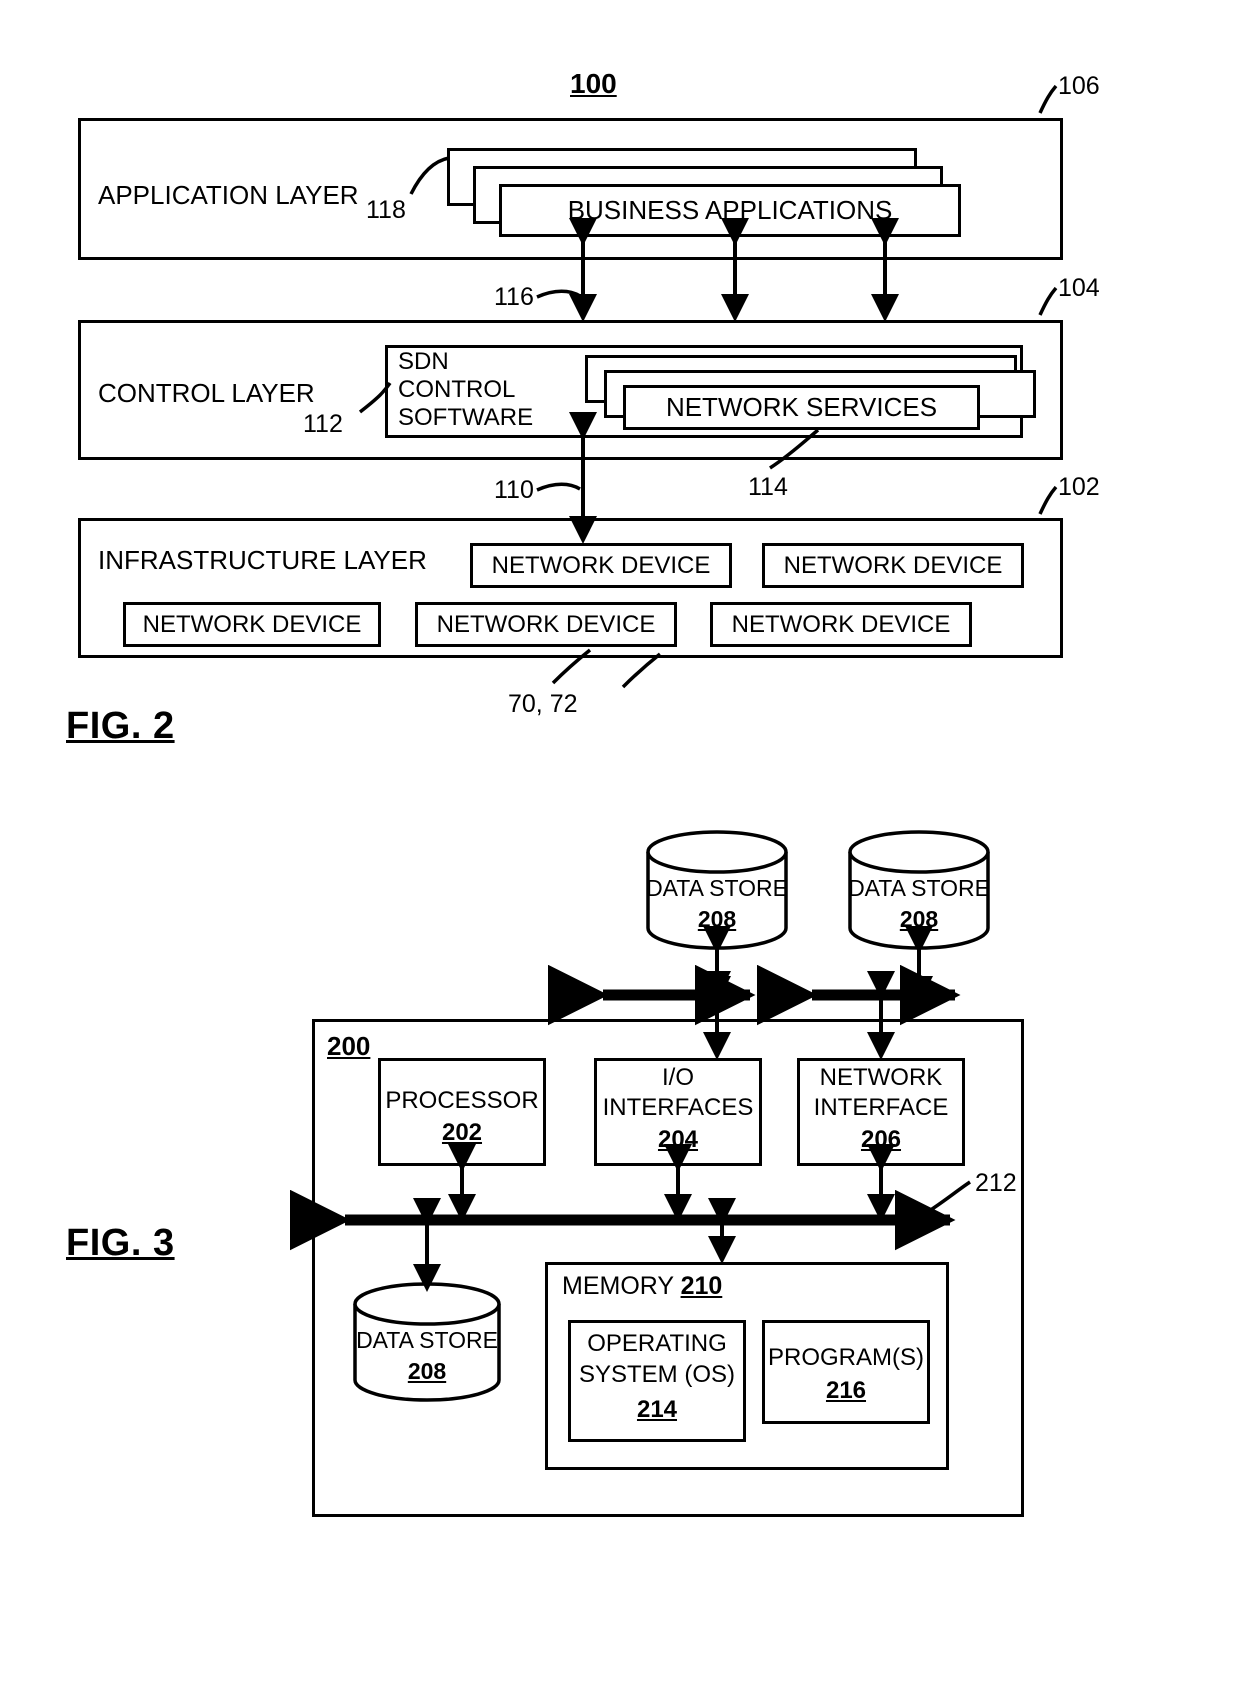  Describe the element at coordinates (466, 417) in the screenshot. I see `sdn-label-line3: SOFTWARE` at that location.